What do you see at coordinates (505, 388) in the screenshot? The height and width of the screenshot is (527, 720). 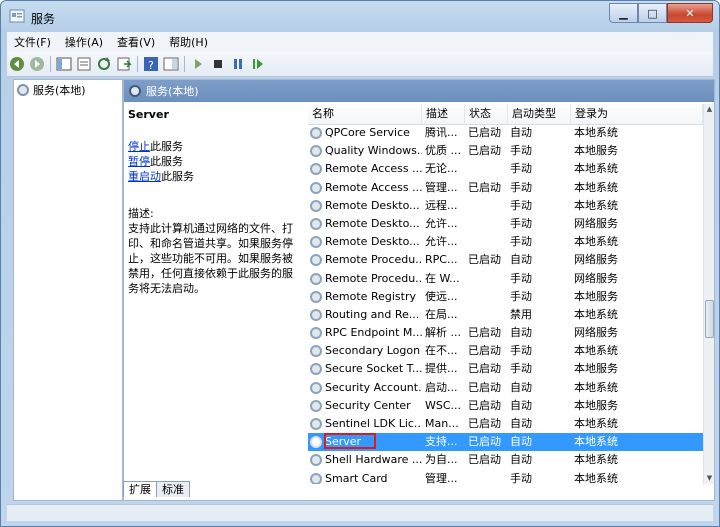 I see `table-row: Security Account... 启动... 已启动 自动 本地系统` at bounding box center [505, 388].